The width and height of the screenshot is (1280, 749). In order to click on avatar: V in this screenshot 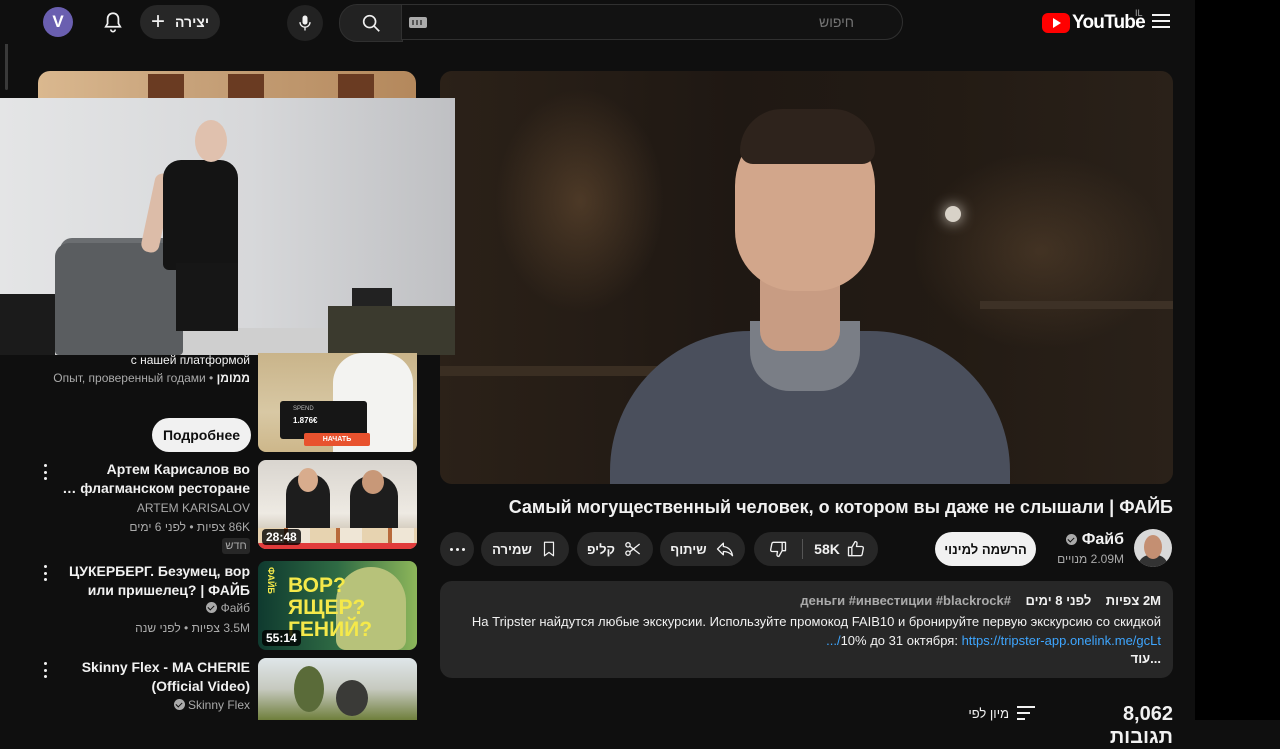, I will do `click(58, 22)`.